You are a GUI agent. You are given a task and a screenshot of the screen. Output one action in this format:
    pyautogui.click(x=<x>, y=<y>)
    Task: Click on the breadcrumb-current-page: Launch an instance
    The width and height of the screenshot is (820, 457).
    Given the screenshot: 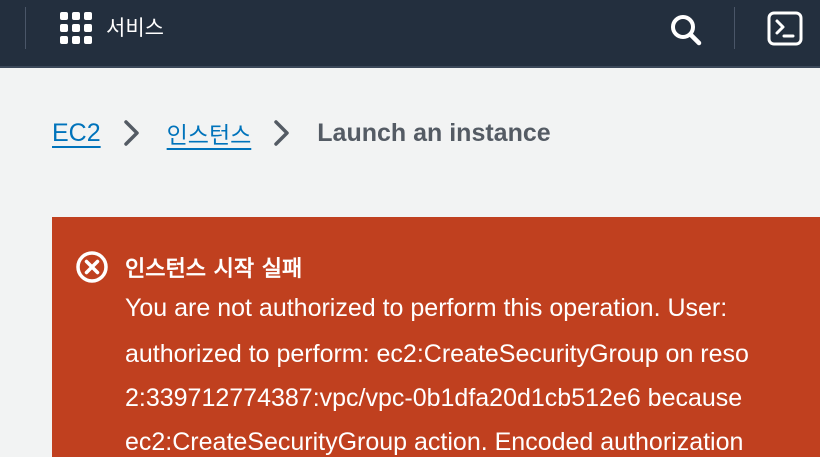 What is the action you would take?
    pyautogui.click(x=434, y=132)
    